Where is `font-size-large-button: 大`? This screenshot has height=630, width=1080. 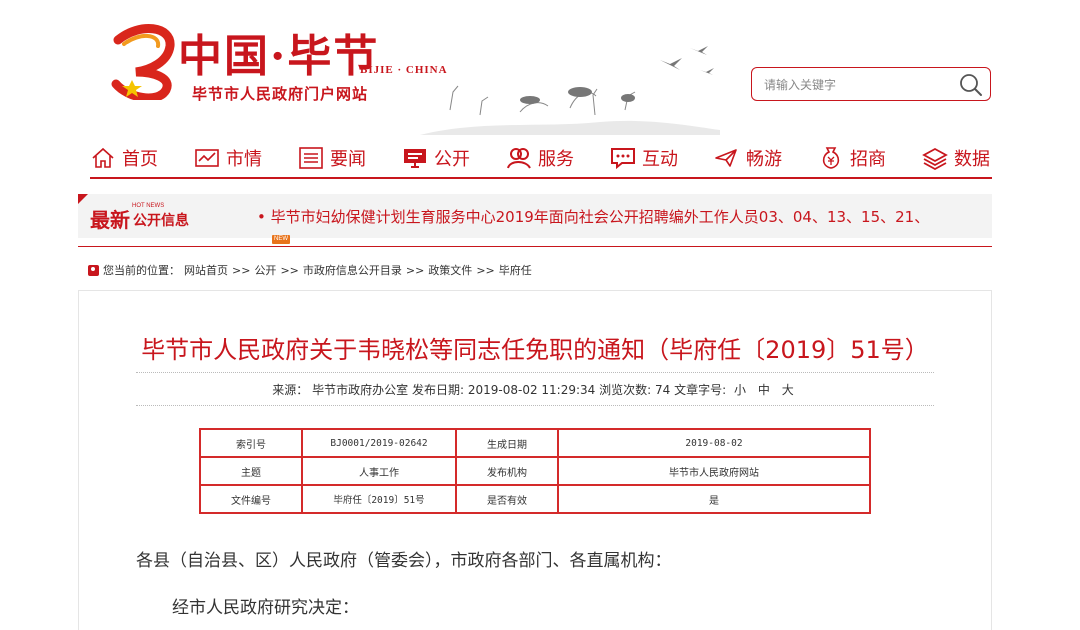
font-size-large-button: 大 is located at coordinates (788, 390).